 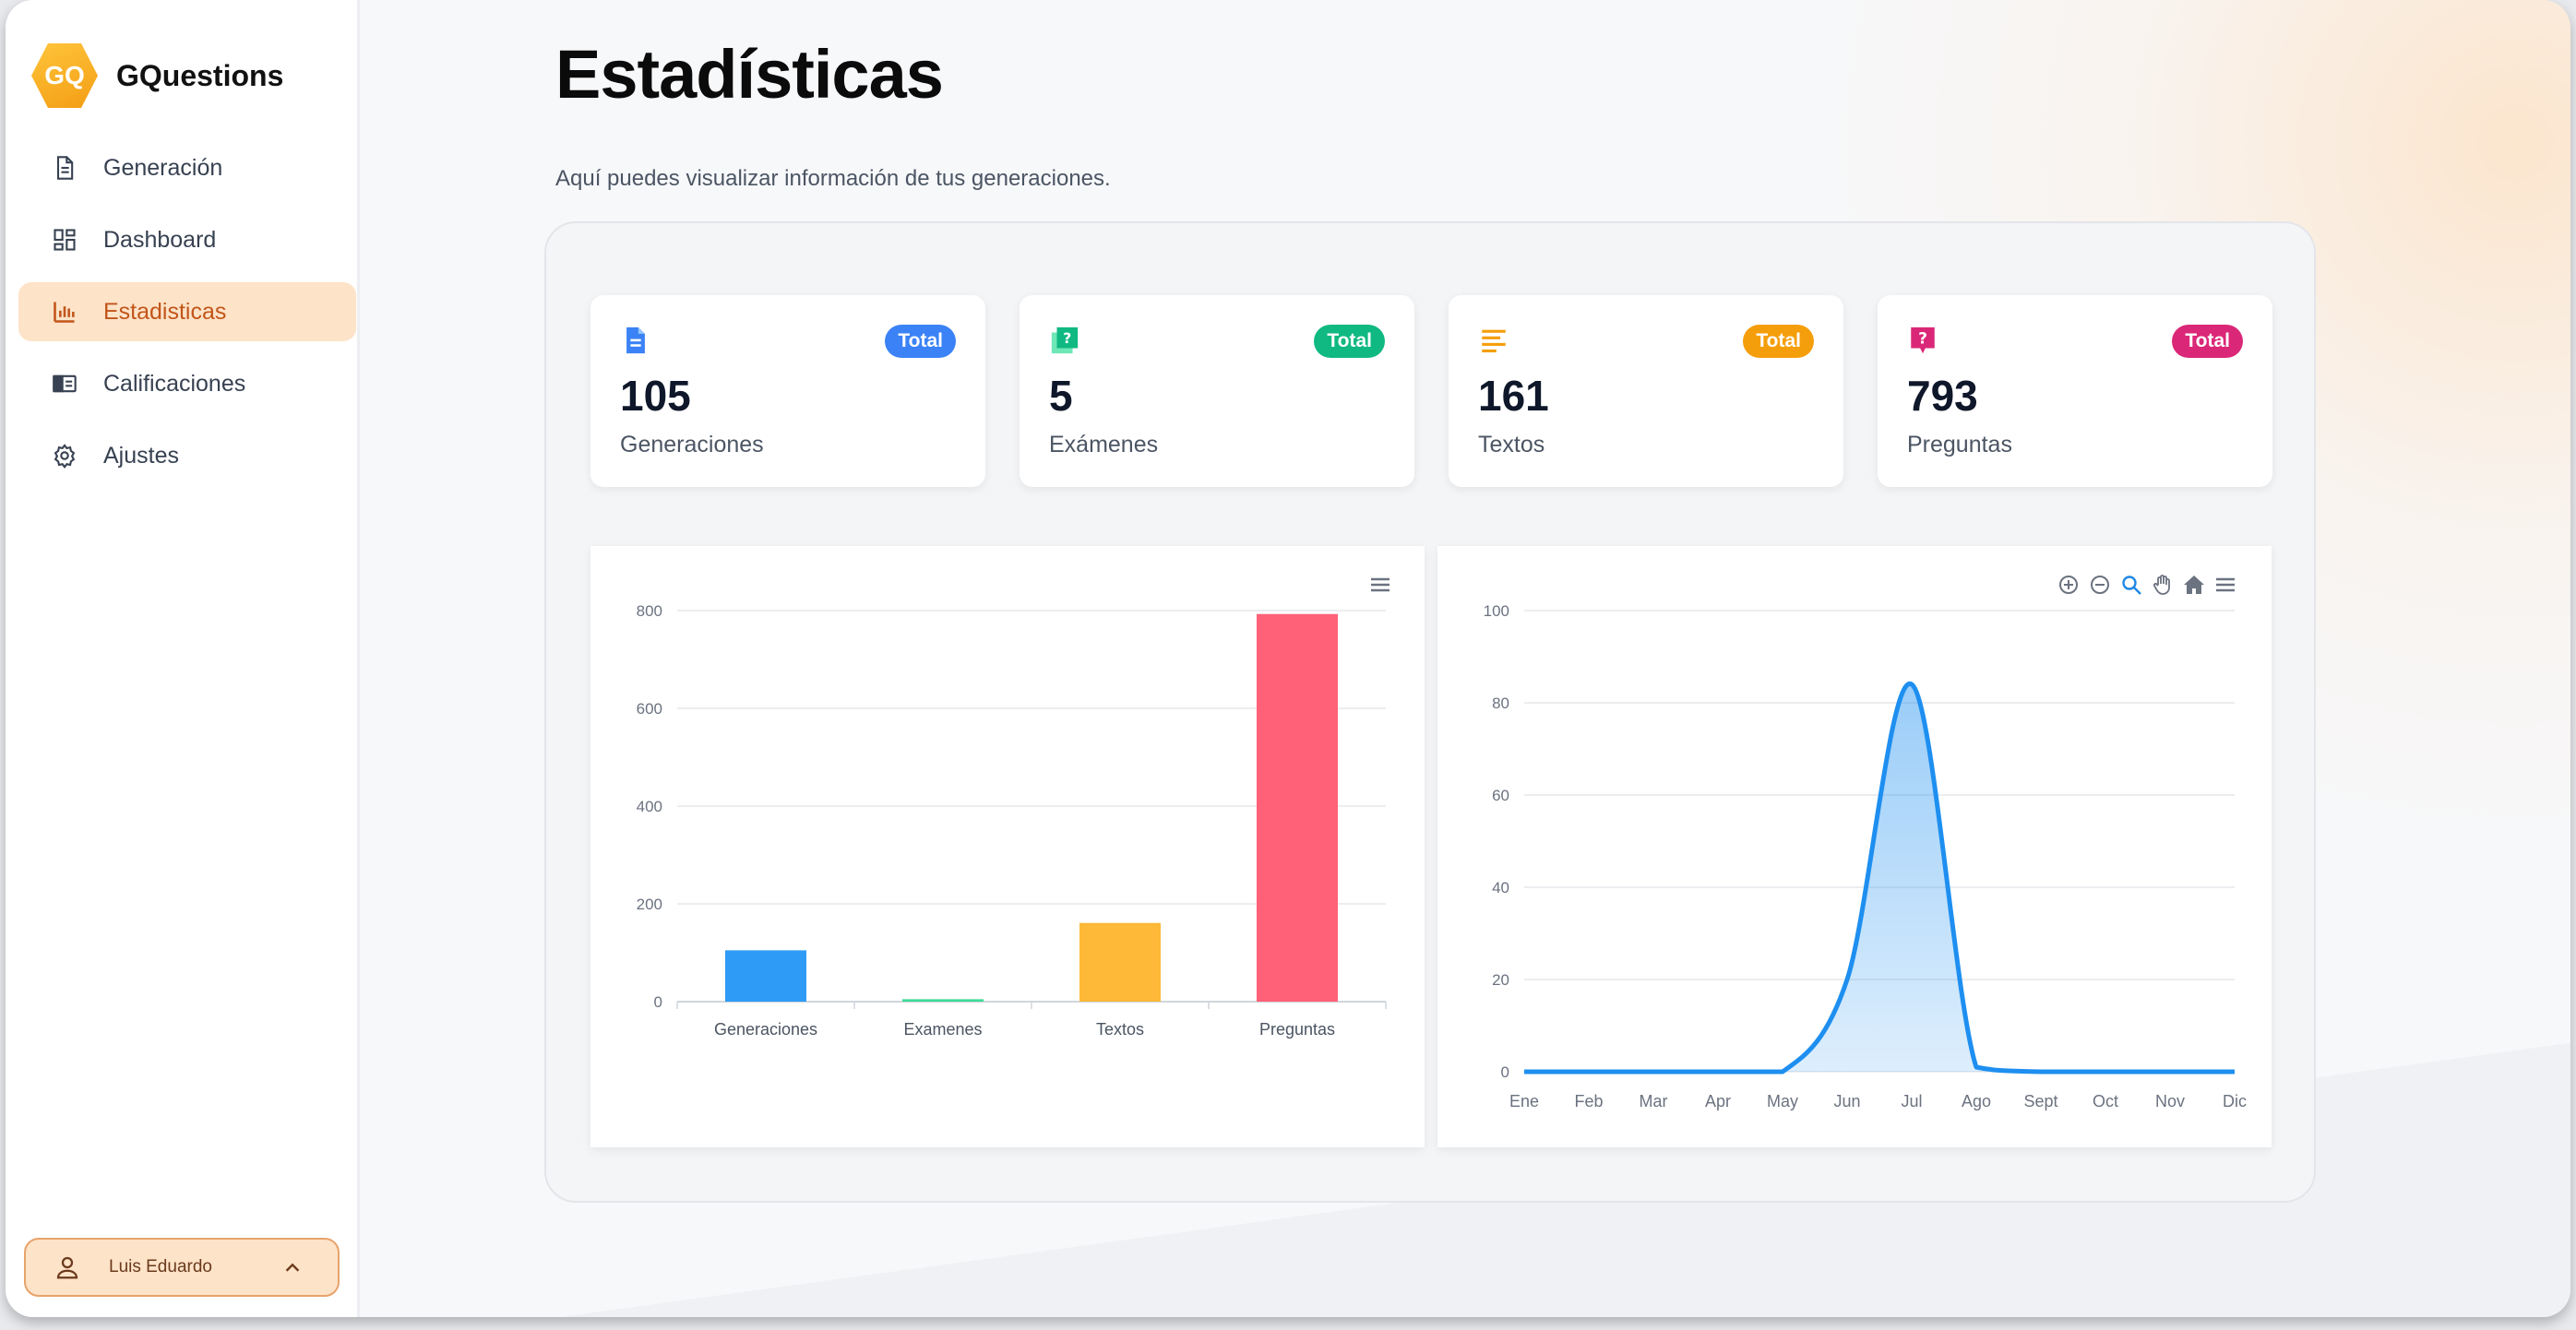 I want to click on y-tick-label: 400, so click(x=649, y=807).